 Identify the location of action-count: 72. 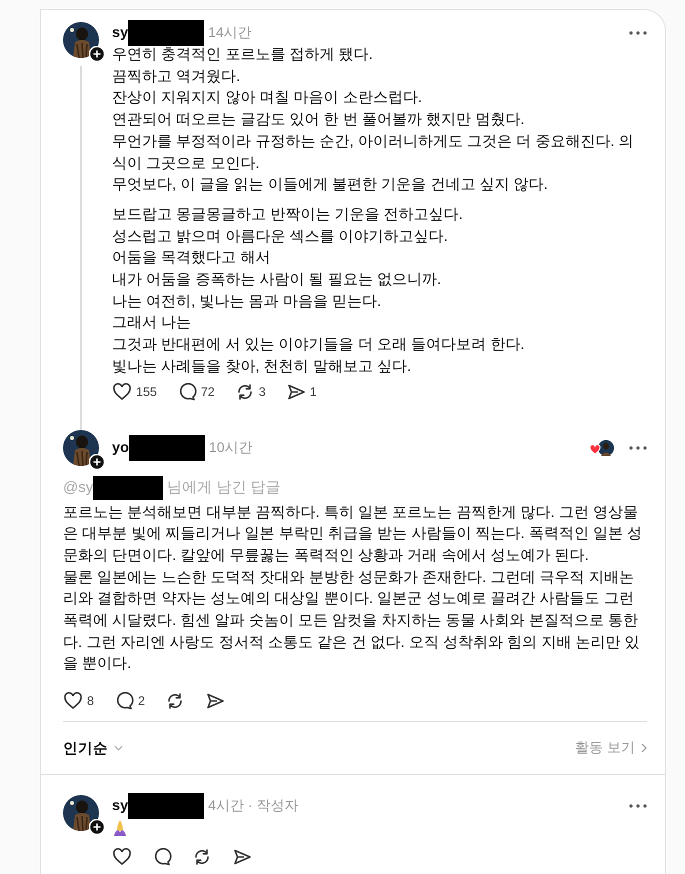
(207, 391).